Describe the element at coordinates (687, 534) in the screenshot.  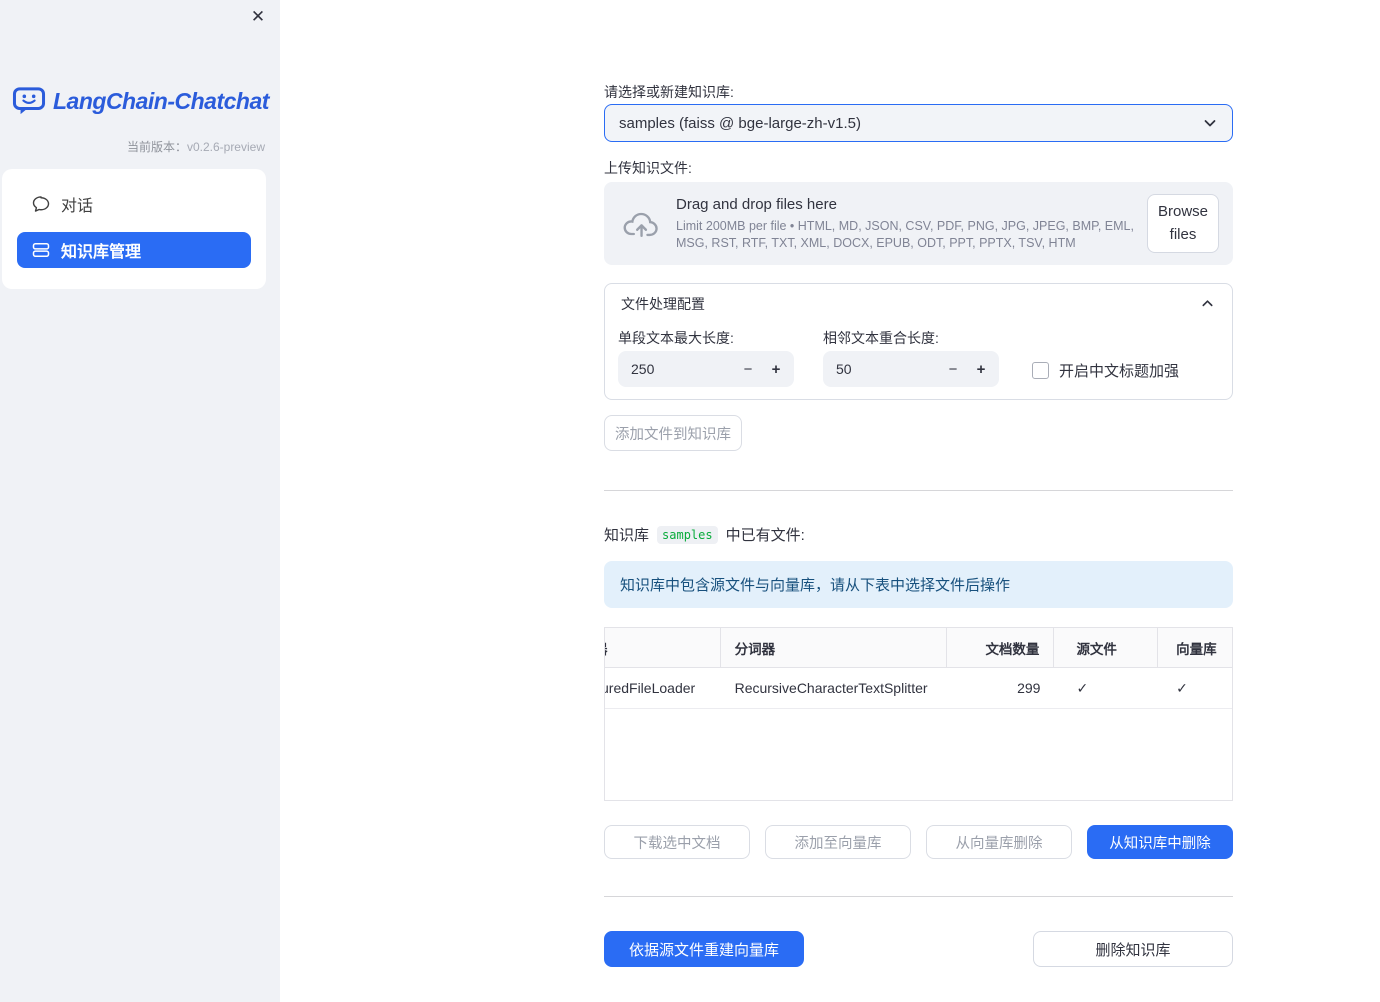
I see `kb-name-code: samples` at that location.